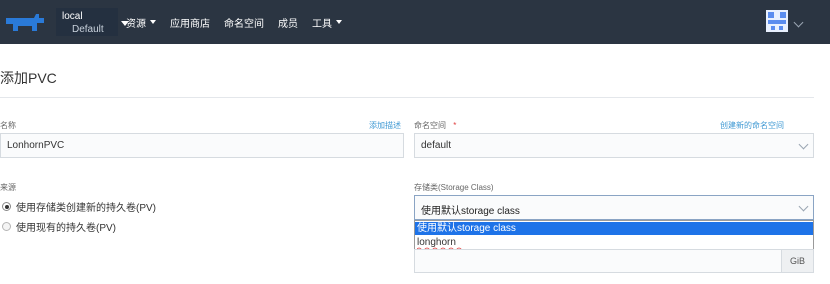  What do you see at coordinates (36, 145) in the screenshot?
I see `name-input-value: LonhornPVC` at bounding box center [36, 145].